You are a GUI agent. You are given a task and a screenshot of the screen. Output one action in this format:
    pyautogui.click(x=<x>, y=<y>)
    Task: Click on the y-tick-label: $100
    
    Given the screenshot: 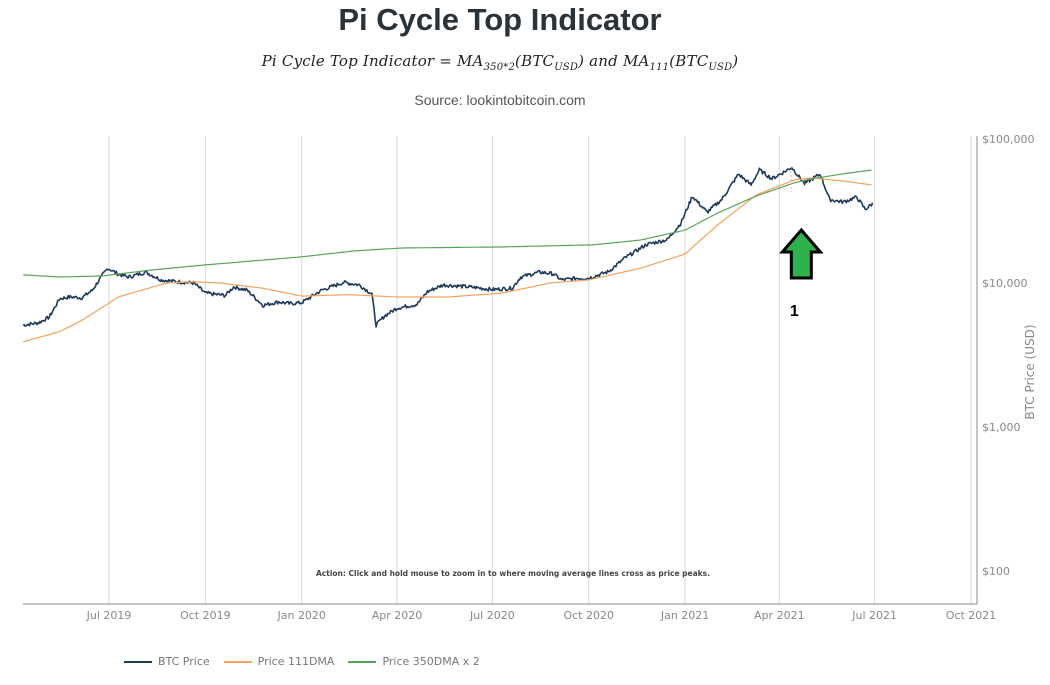 What is the action you would take?
    pyautogui.click(x=996, y=571)
    